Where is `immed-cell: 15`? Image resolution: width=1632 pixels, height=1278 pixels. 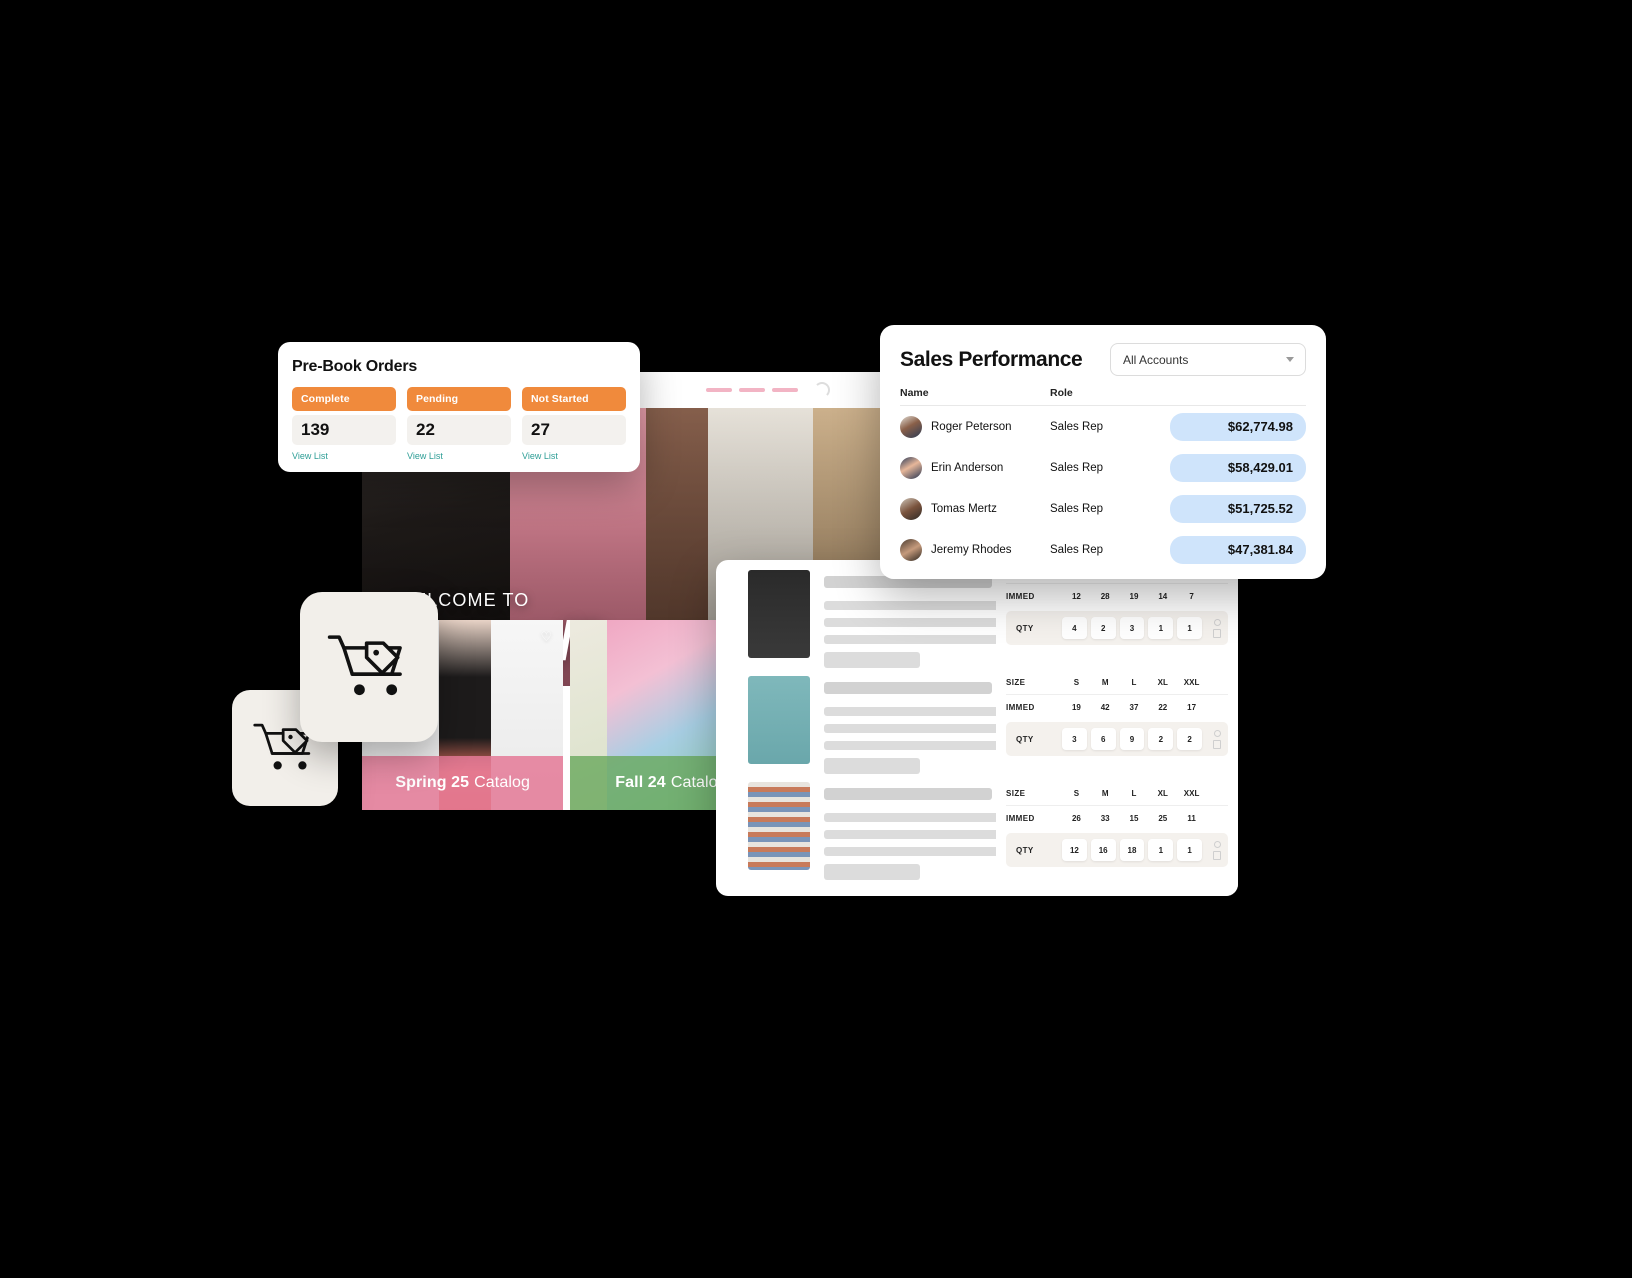
immed-cell: 15 is located at coordinates (1134, 818).